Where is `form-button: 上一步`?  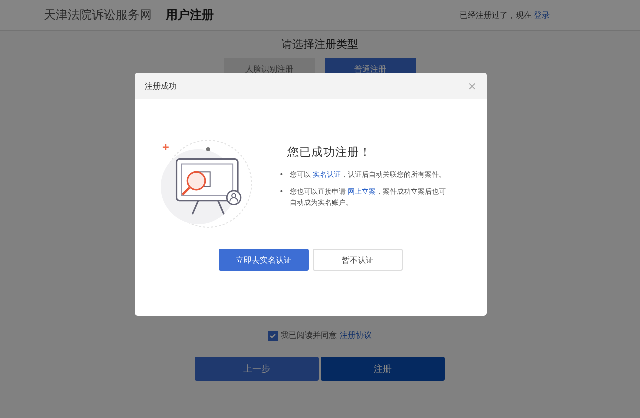
form-button: 上一步 is located at coordinates (257, 369).